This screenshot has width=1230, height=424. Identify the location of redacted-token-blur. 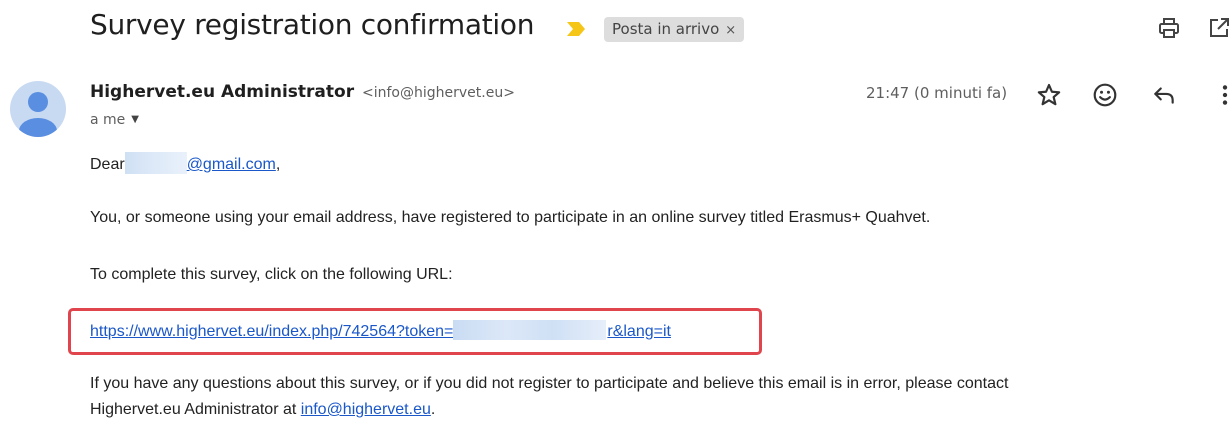
(530, 330).